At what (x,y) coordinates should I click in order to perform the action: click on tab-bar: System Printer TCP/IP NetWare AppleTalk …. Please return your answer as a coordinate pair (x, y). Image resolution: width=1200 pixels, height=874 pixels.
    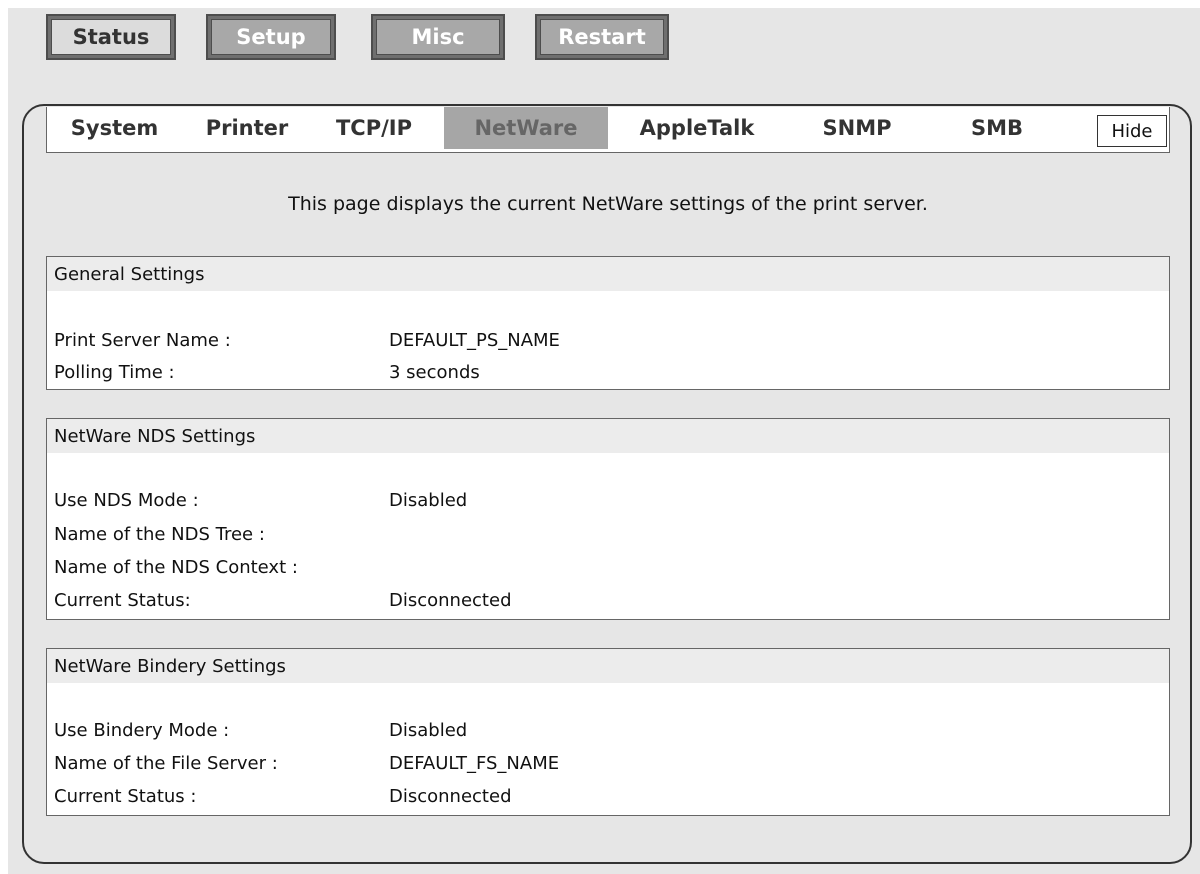
    Looking at the image, I should click on (608, 130).